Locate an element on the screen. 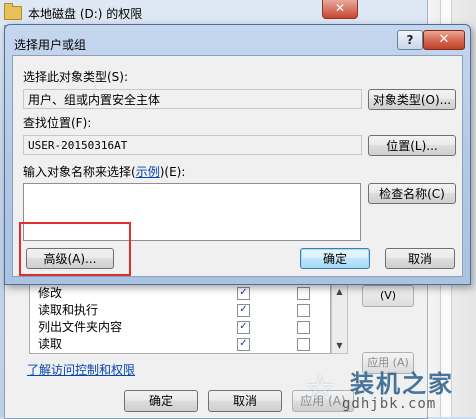 The image size is (476, 419). access-control-help-link: 了解访问控制和权限 is located at coordinates (81, 369).